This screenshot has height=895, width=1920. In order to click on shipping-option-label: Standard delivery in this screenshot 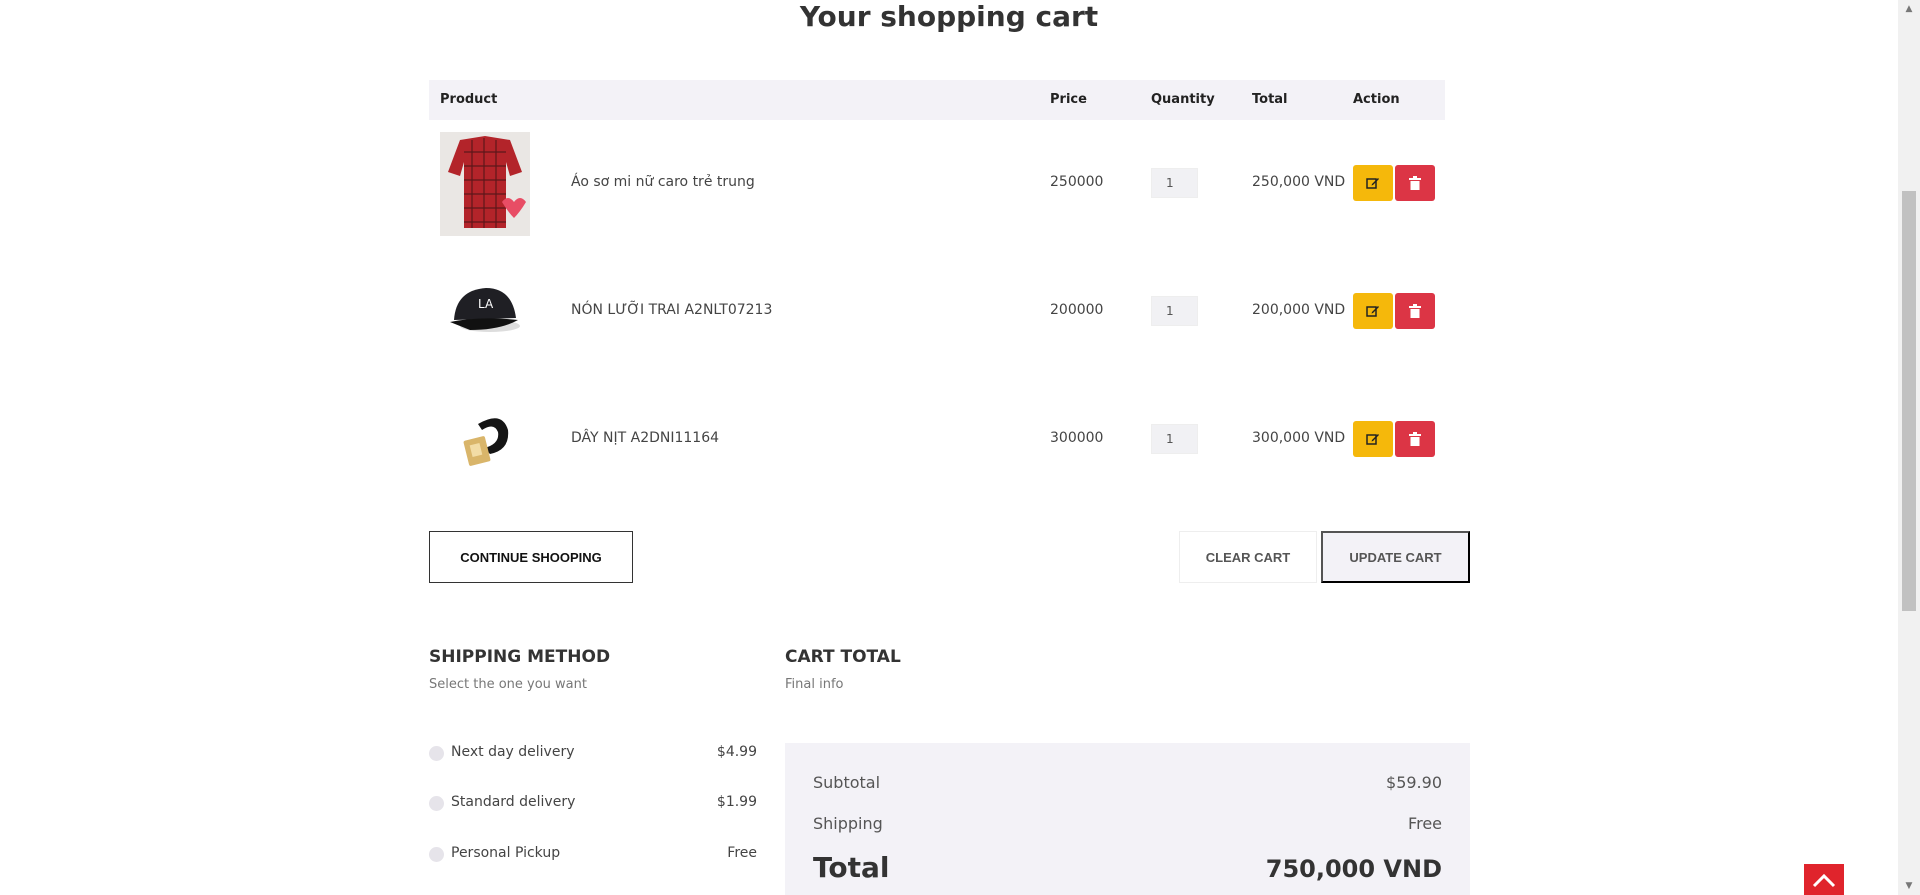, I will do `click(513, 802)`.